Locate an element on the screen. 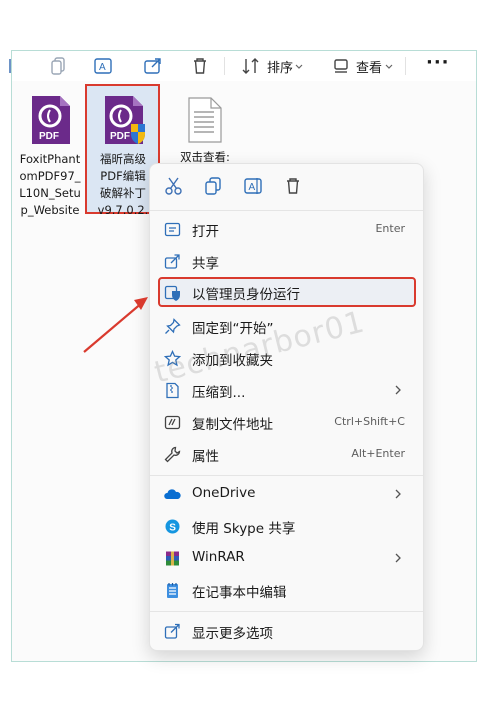 Image resolution: width=490 pixels, height=717 pixels. menu-item-label: 复制文件地址 is located at coordinates (232, 425).